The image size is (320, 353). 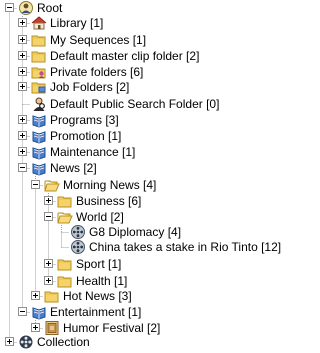 I want to click on tree-node-label: Root, so click(x=49, y=8).